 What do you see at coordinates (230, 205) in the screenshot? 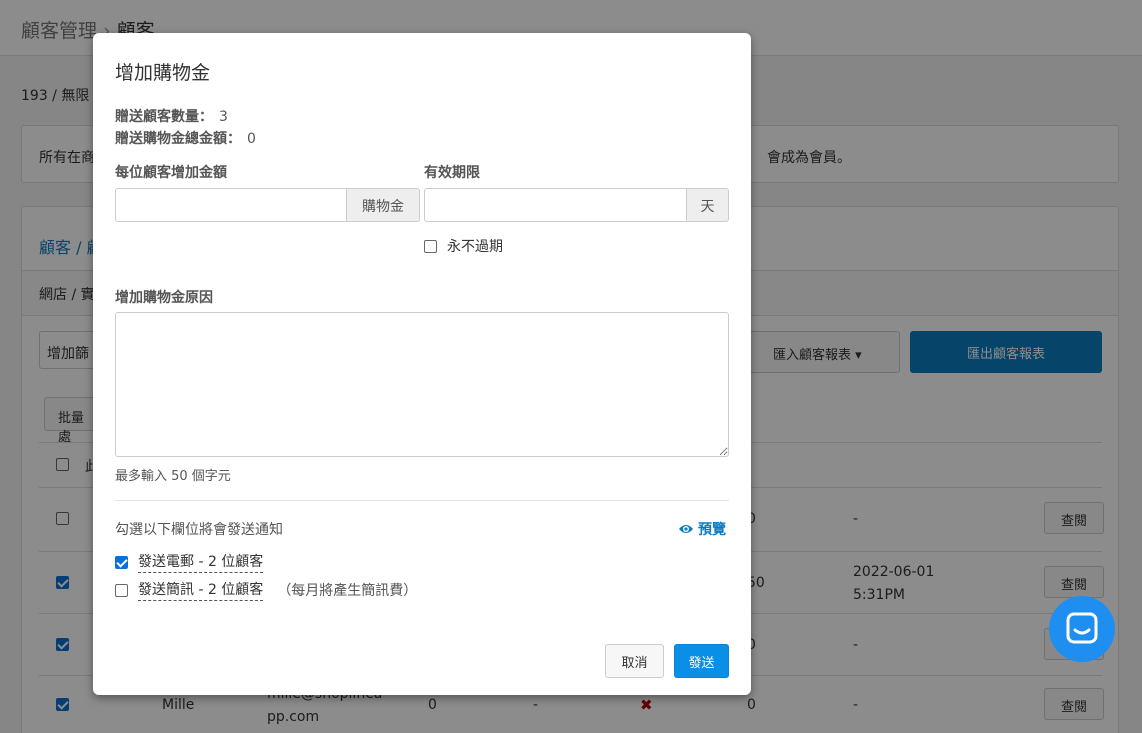
I see `amount-input` at bounding box center [230, 205].